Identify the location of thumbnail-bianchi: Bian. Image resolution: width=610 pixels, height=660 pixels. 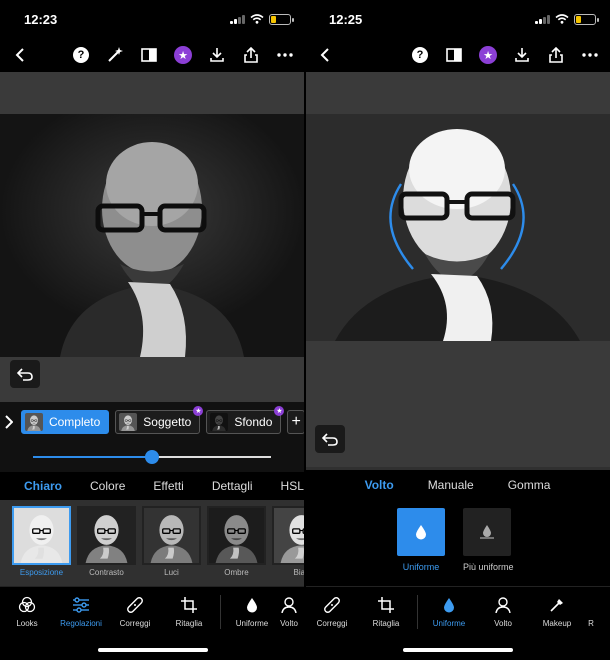
(288, 541).